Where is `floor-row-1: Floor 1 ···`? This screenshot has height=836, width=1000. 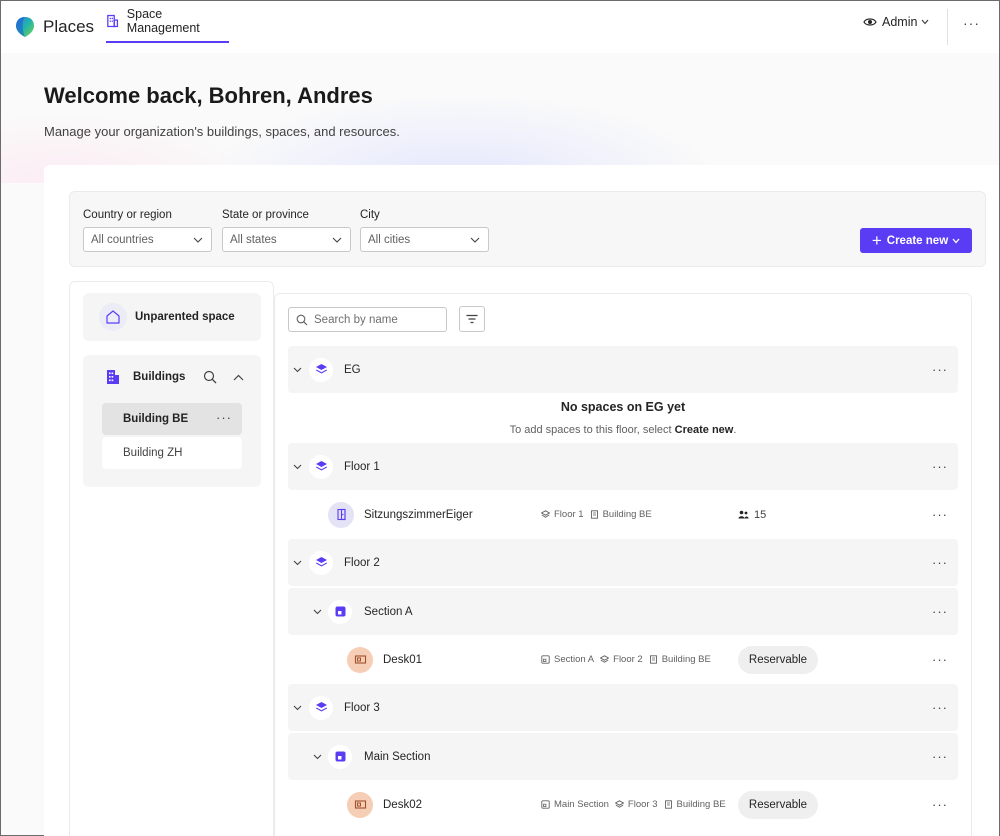 floor-row-1: Floor 1 ··· is located at coordinates (623, 466).